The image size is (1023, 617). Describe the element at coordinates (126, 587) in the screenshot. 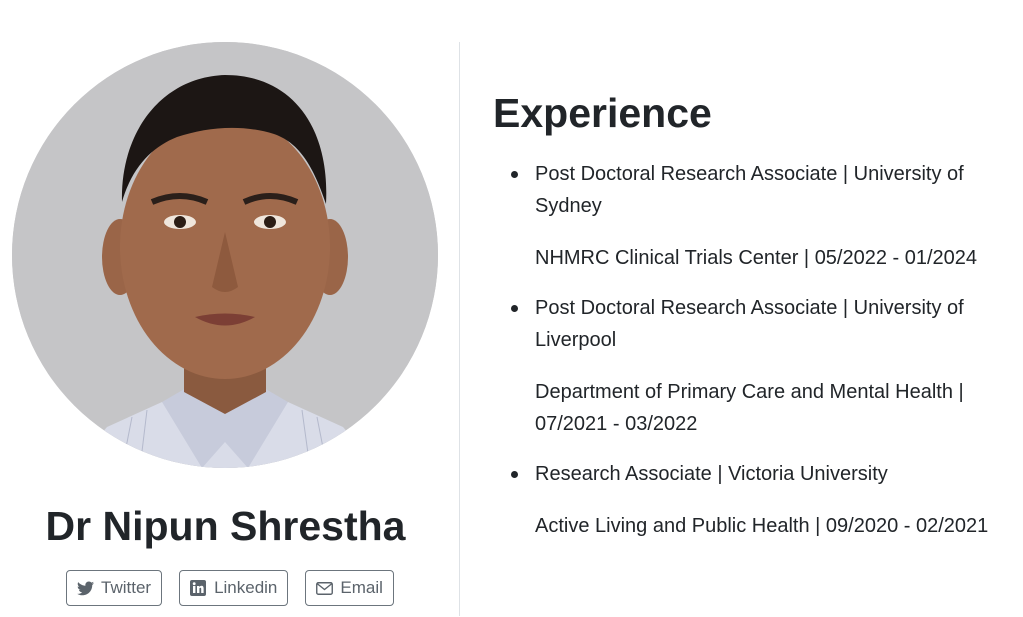

I see `twitter-label: Twitter` at that location.